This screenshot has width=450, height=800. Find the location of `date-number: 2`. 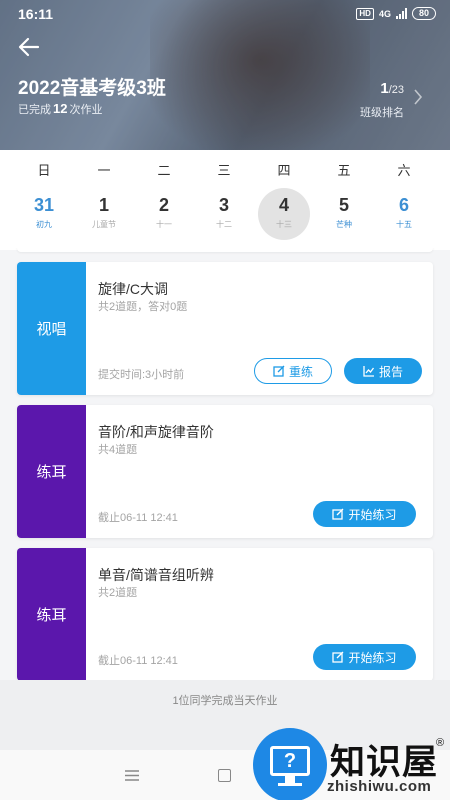

date-number: 2 is located at coordinates (163, 205).